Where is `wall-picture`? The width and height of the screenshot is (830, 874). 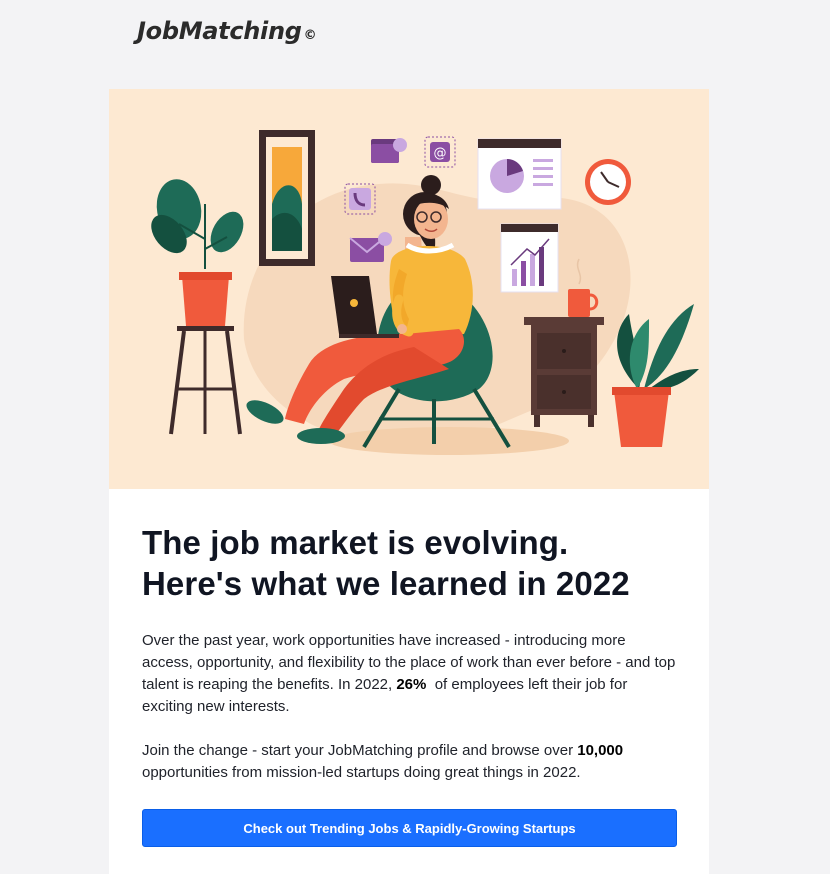
wall-picture is located at coordinates (287, 198).